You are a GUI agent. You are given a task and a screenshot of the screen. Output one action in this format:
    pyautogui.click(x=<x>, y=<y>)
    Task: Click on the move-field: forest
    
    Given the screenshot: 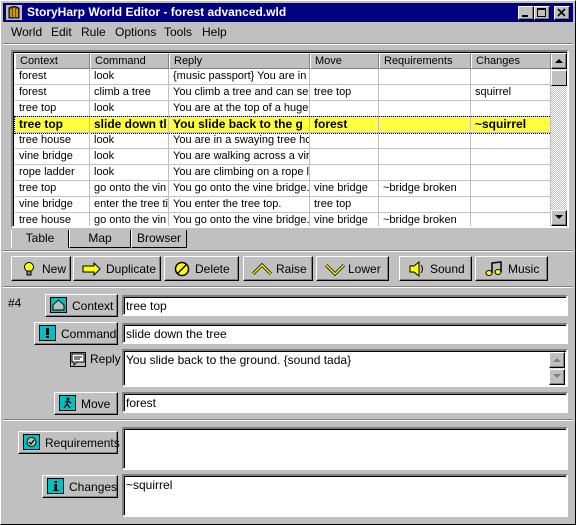 What is the action you would take?
    pyautogui.click(x=345, y=402)
    